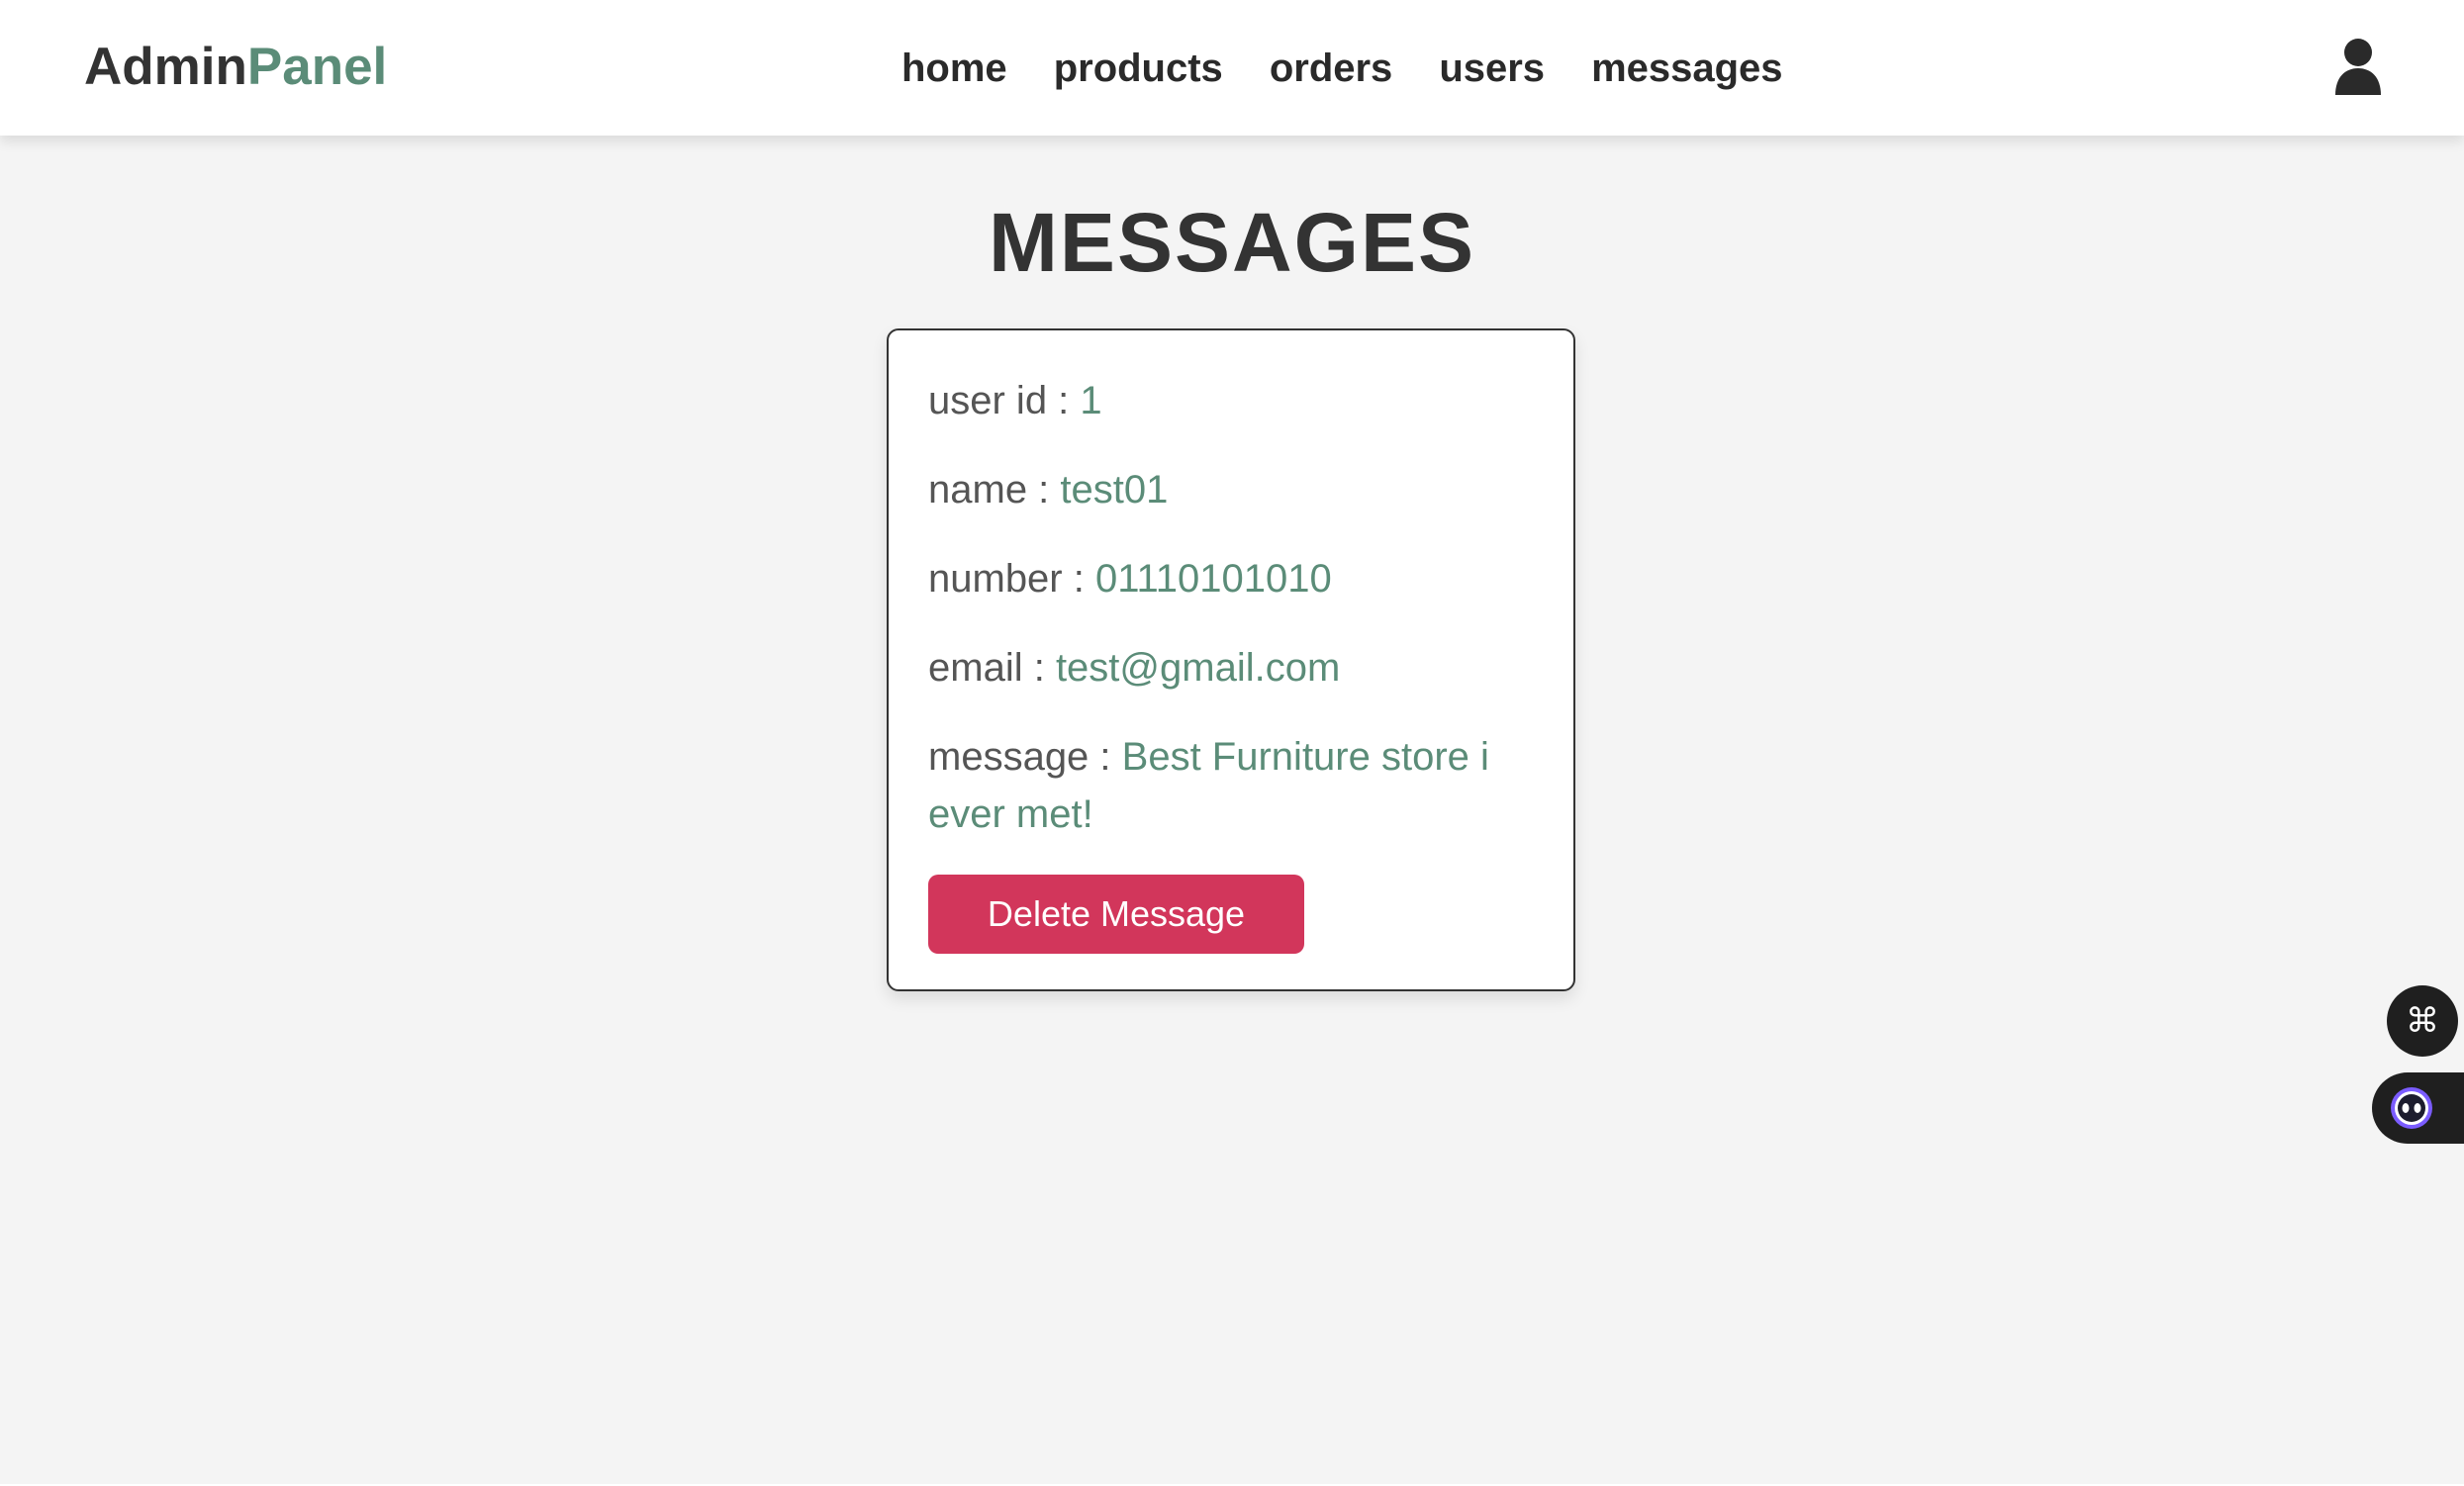 The height and width of the screenshot is (1486, 2464). I want to click on page-title: MESSAGES, so click(1232, 242).